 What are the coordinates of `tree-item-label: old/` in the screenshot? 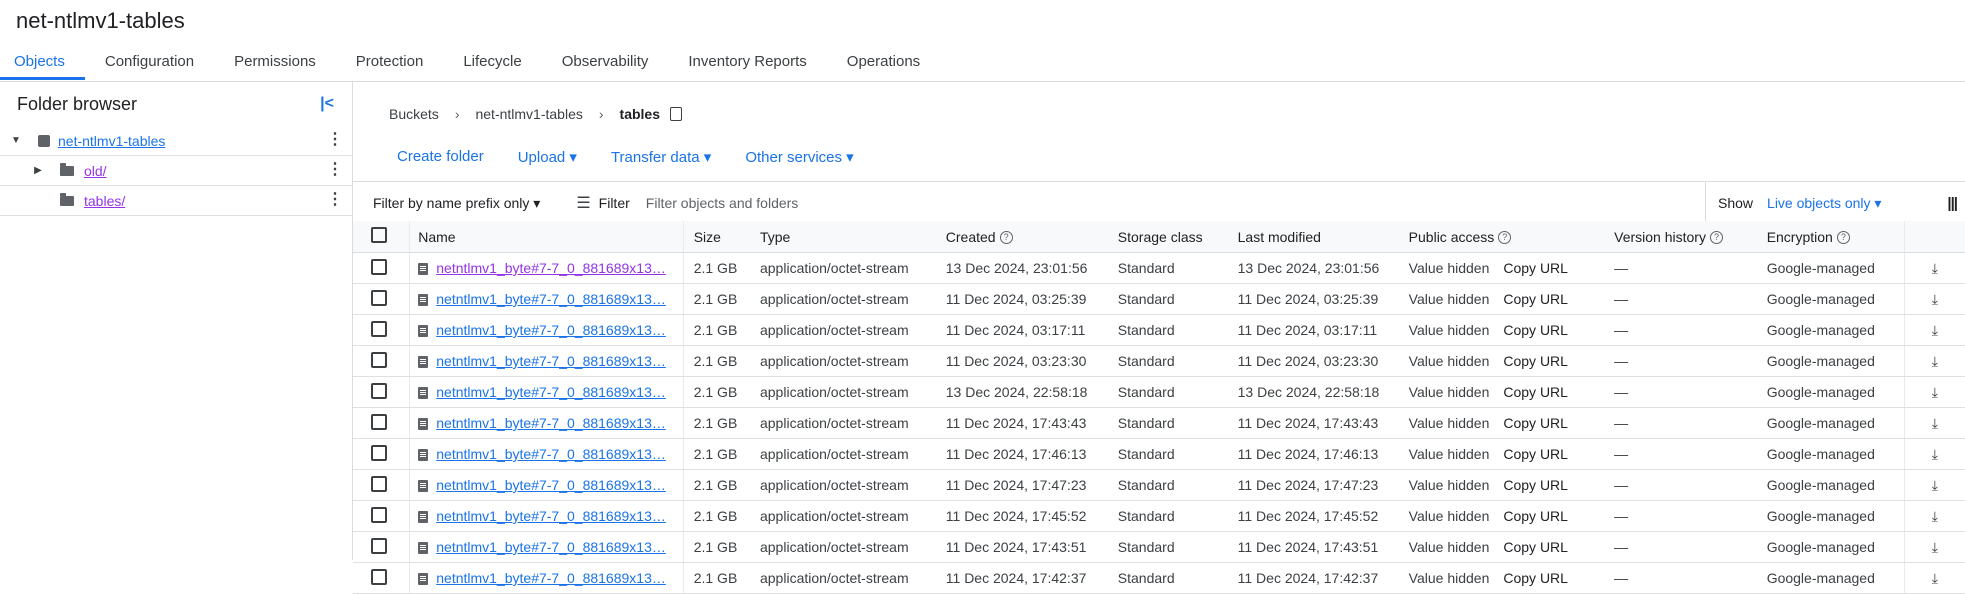 It's located at (95, 171).